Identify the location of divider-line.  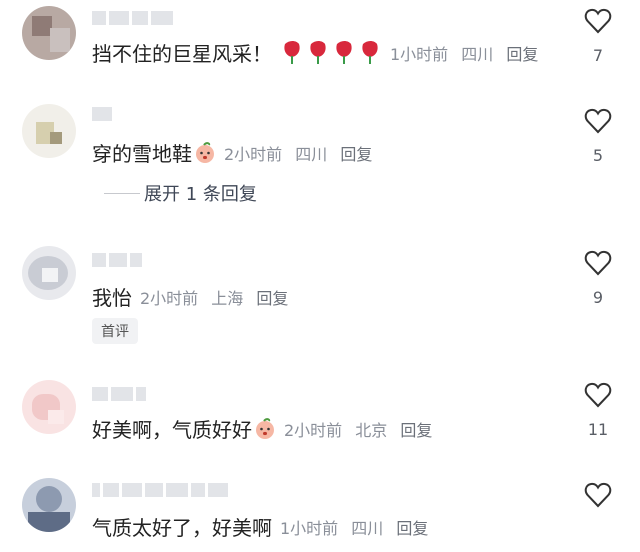
(122, 193).